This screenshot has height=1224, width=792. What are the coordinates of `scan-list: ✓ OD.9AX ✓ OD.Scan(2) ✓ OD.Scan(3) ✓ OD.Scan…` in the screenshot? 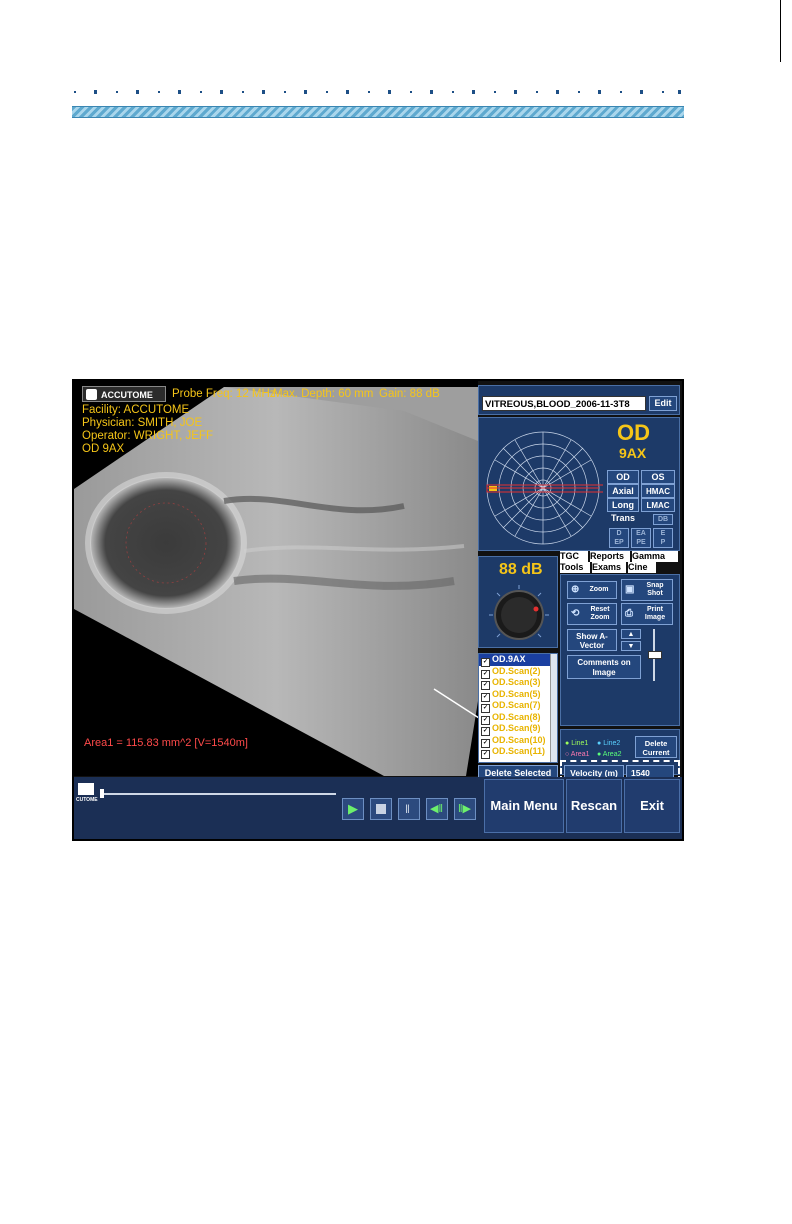 It's located at (518, 708).